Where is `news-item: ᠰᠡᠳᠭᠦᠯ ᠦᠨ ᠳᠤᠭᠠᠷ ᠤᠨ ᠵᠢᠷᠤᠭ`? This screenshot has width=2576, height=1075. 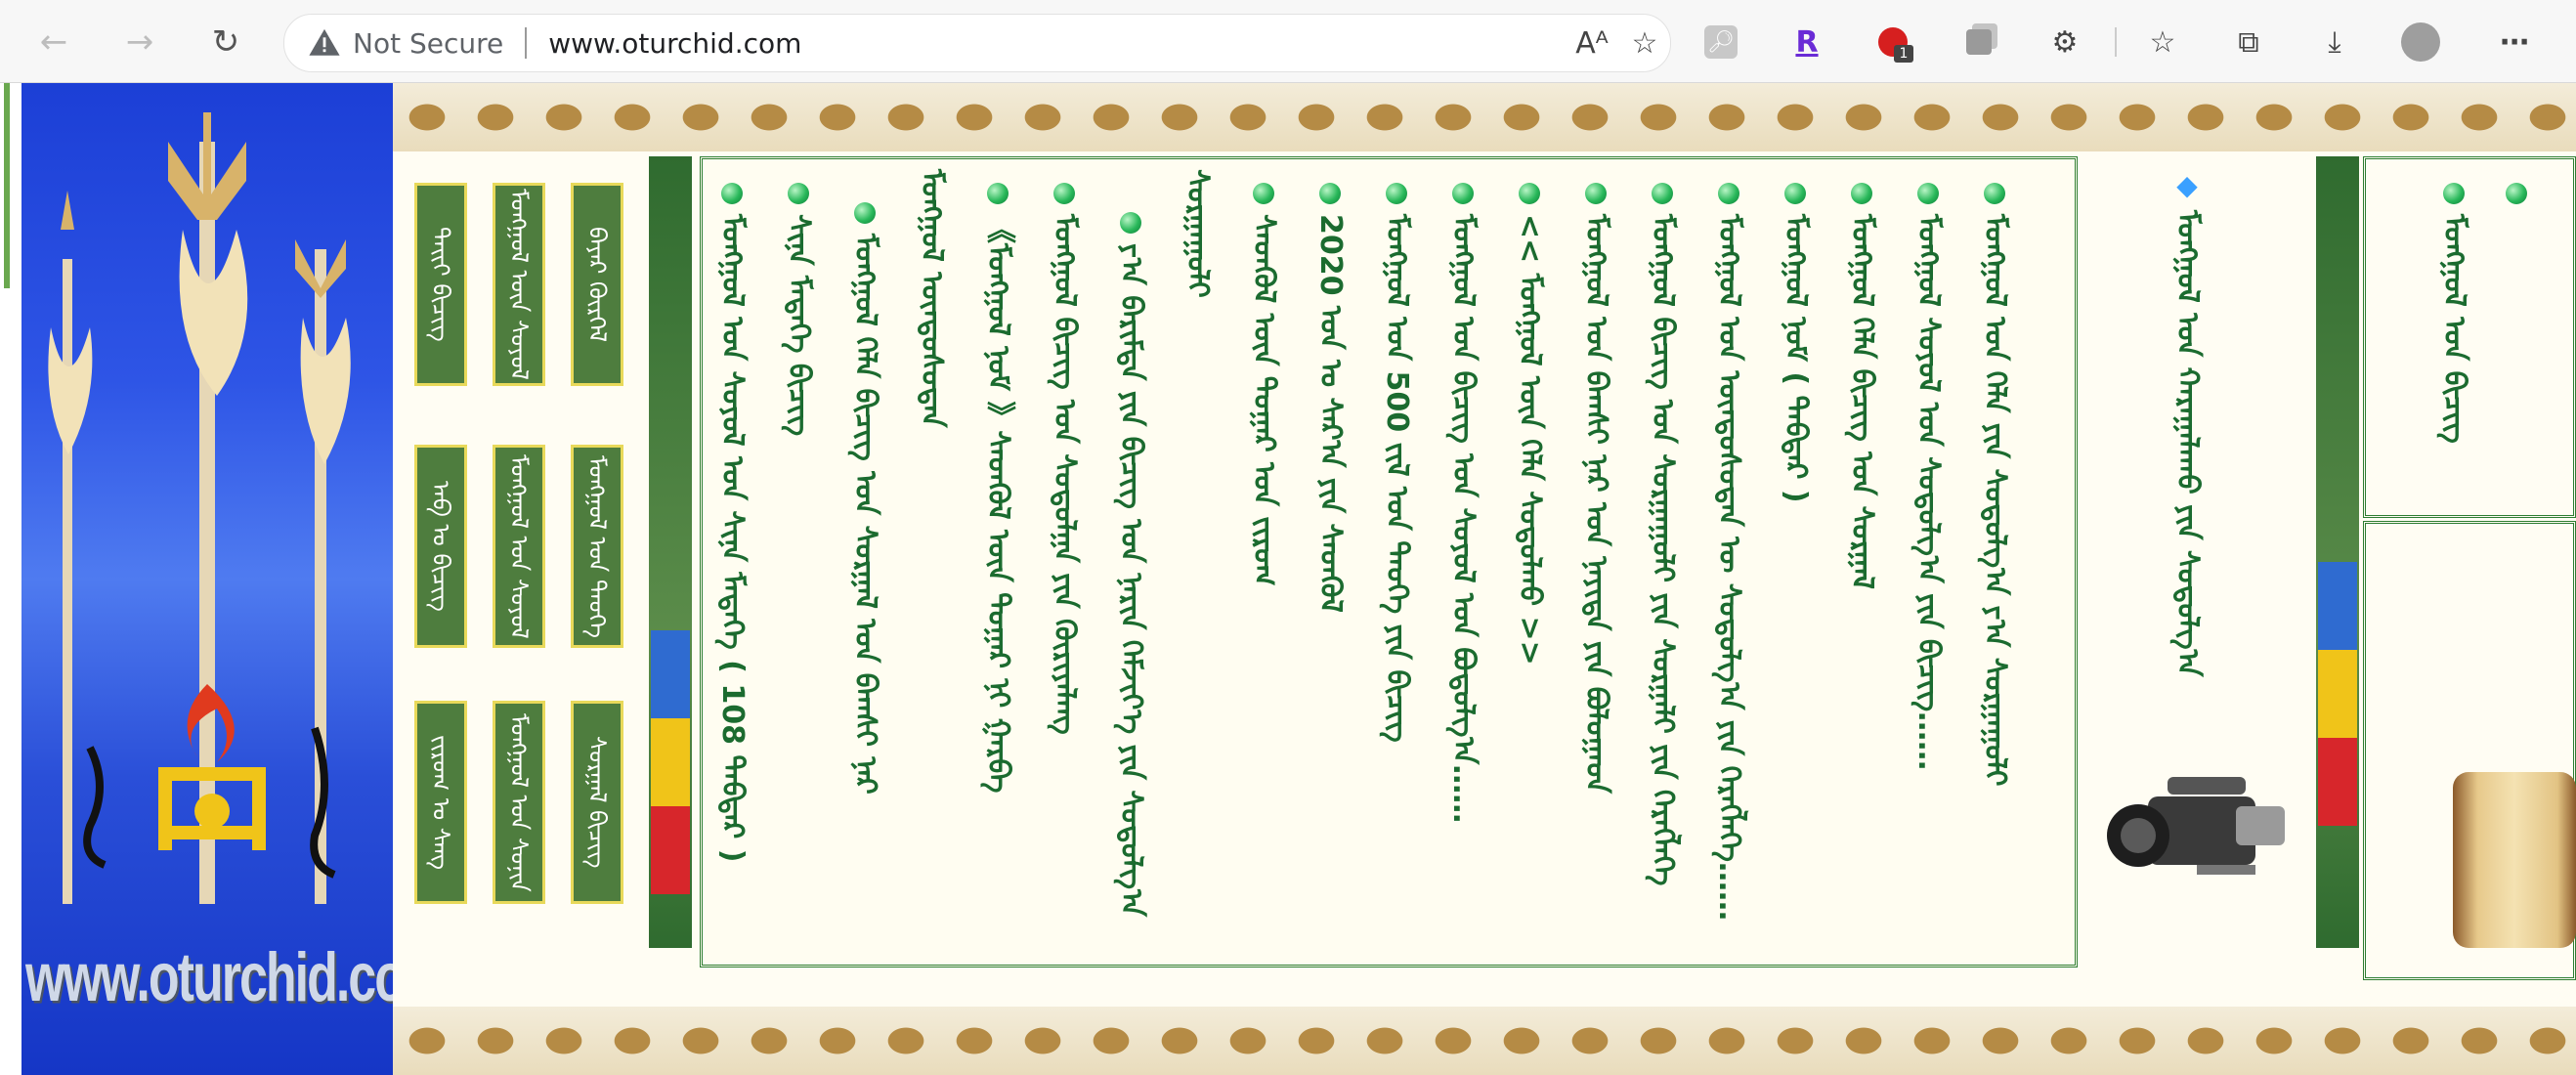
news-item: ᠰᠡᠳᠭᠦᠯ ᠦᠨ ᠳᠤᠭᠠᠷ ᠤᠨ ᠵᠢᠷᠤᠭ is located at coordinates (1263, 384).